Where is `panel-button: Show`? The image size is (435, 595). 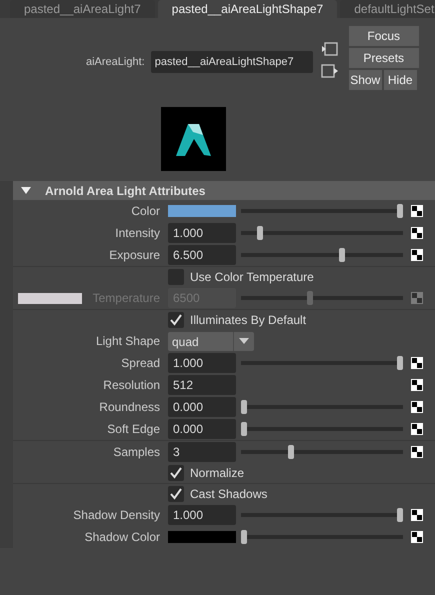 panel-button: Show is located at coordinates (365, 80).